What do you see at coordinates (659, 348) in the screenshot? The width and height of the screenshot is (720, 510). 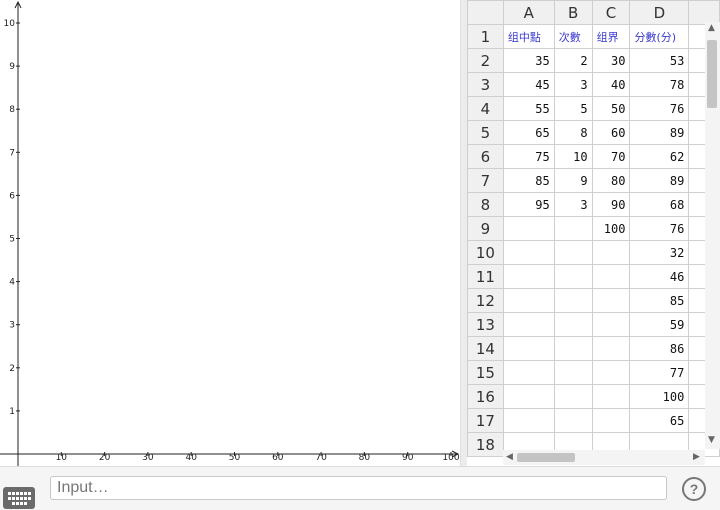 I see `data-cell: 86` at bounding box center [659, 348].